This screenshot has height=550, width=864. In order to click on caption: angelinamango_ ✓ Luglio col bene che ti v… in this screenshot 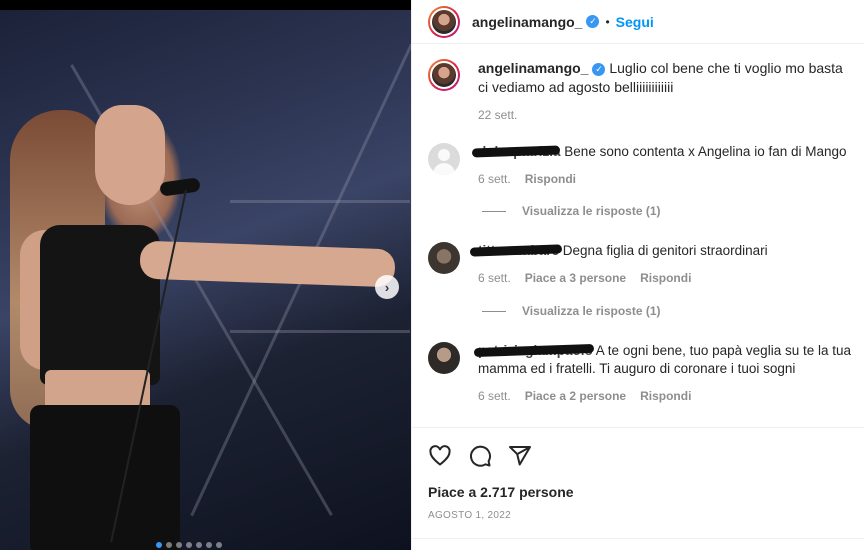, I will do `click(640, 92)`.